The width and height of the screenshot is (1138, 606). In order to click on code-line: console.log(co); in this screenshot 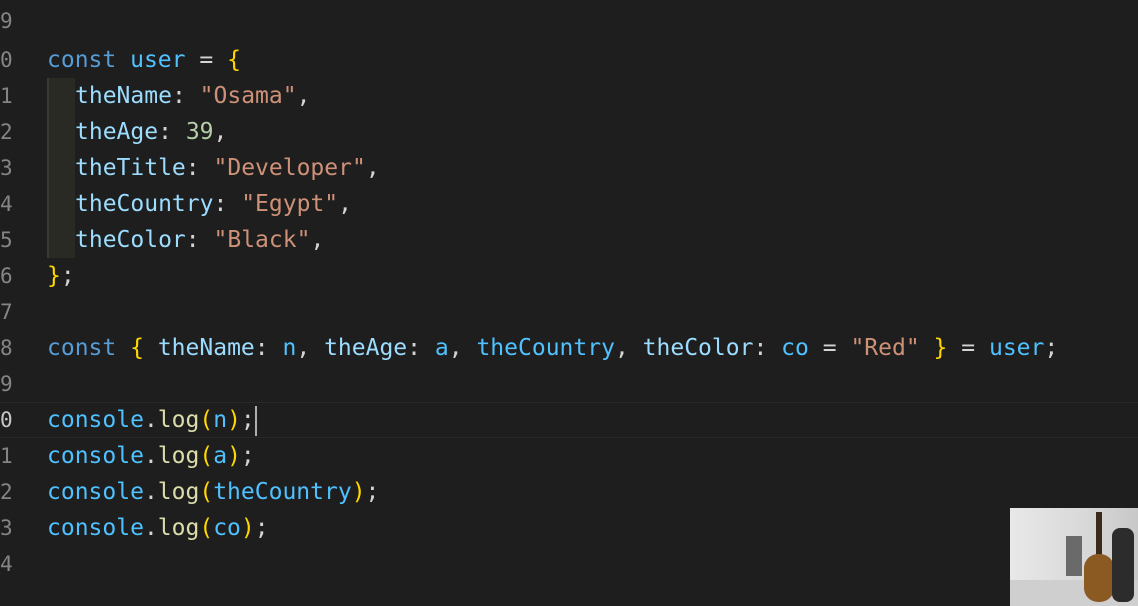, I will do `click(158, 528)`.